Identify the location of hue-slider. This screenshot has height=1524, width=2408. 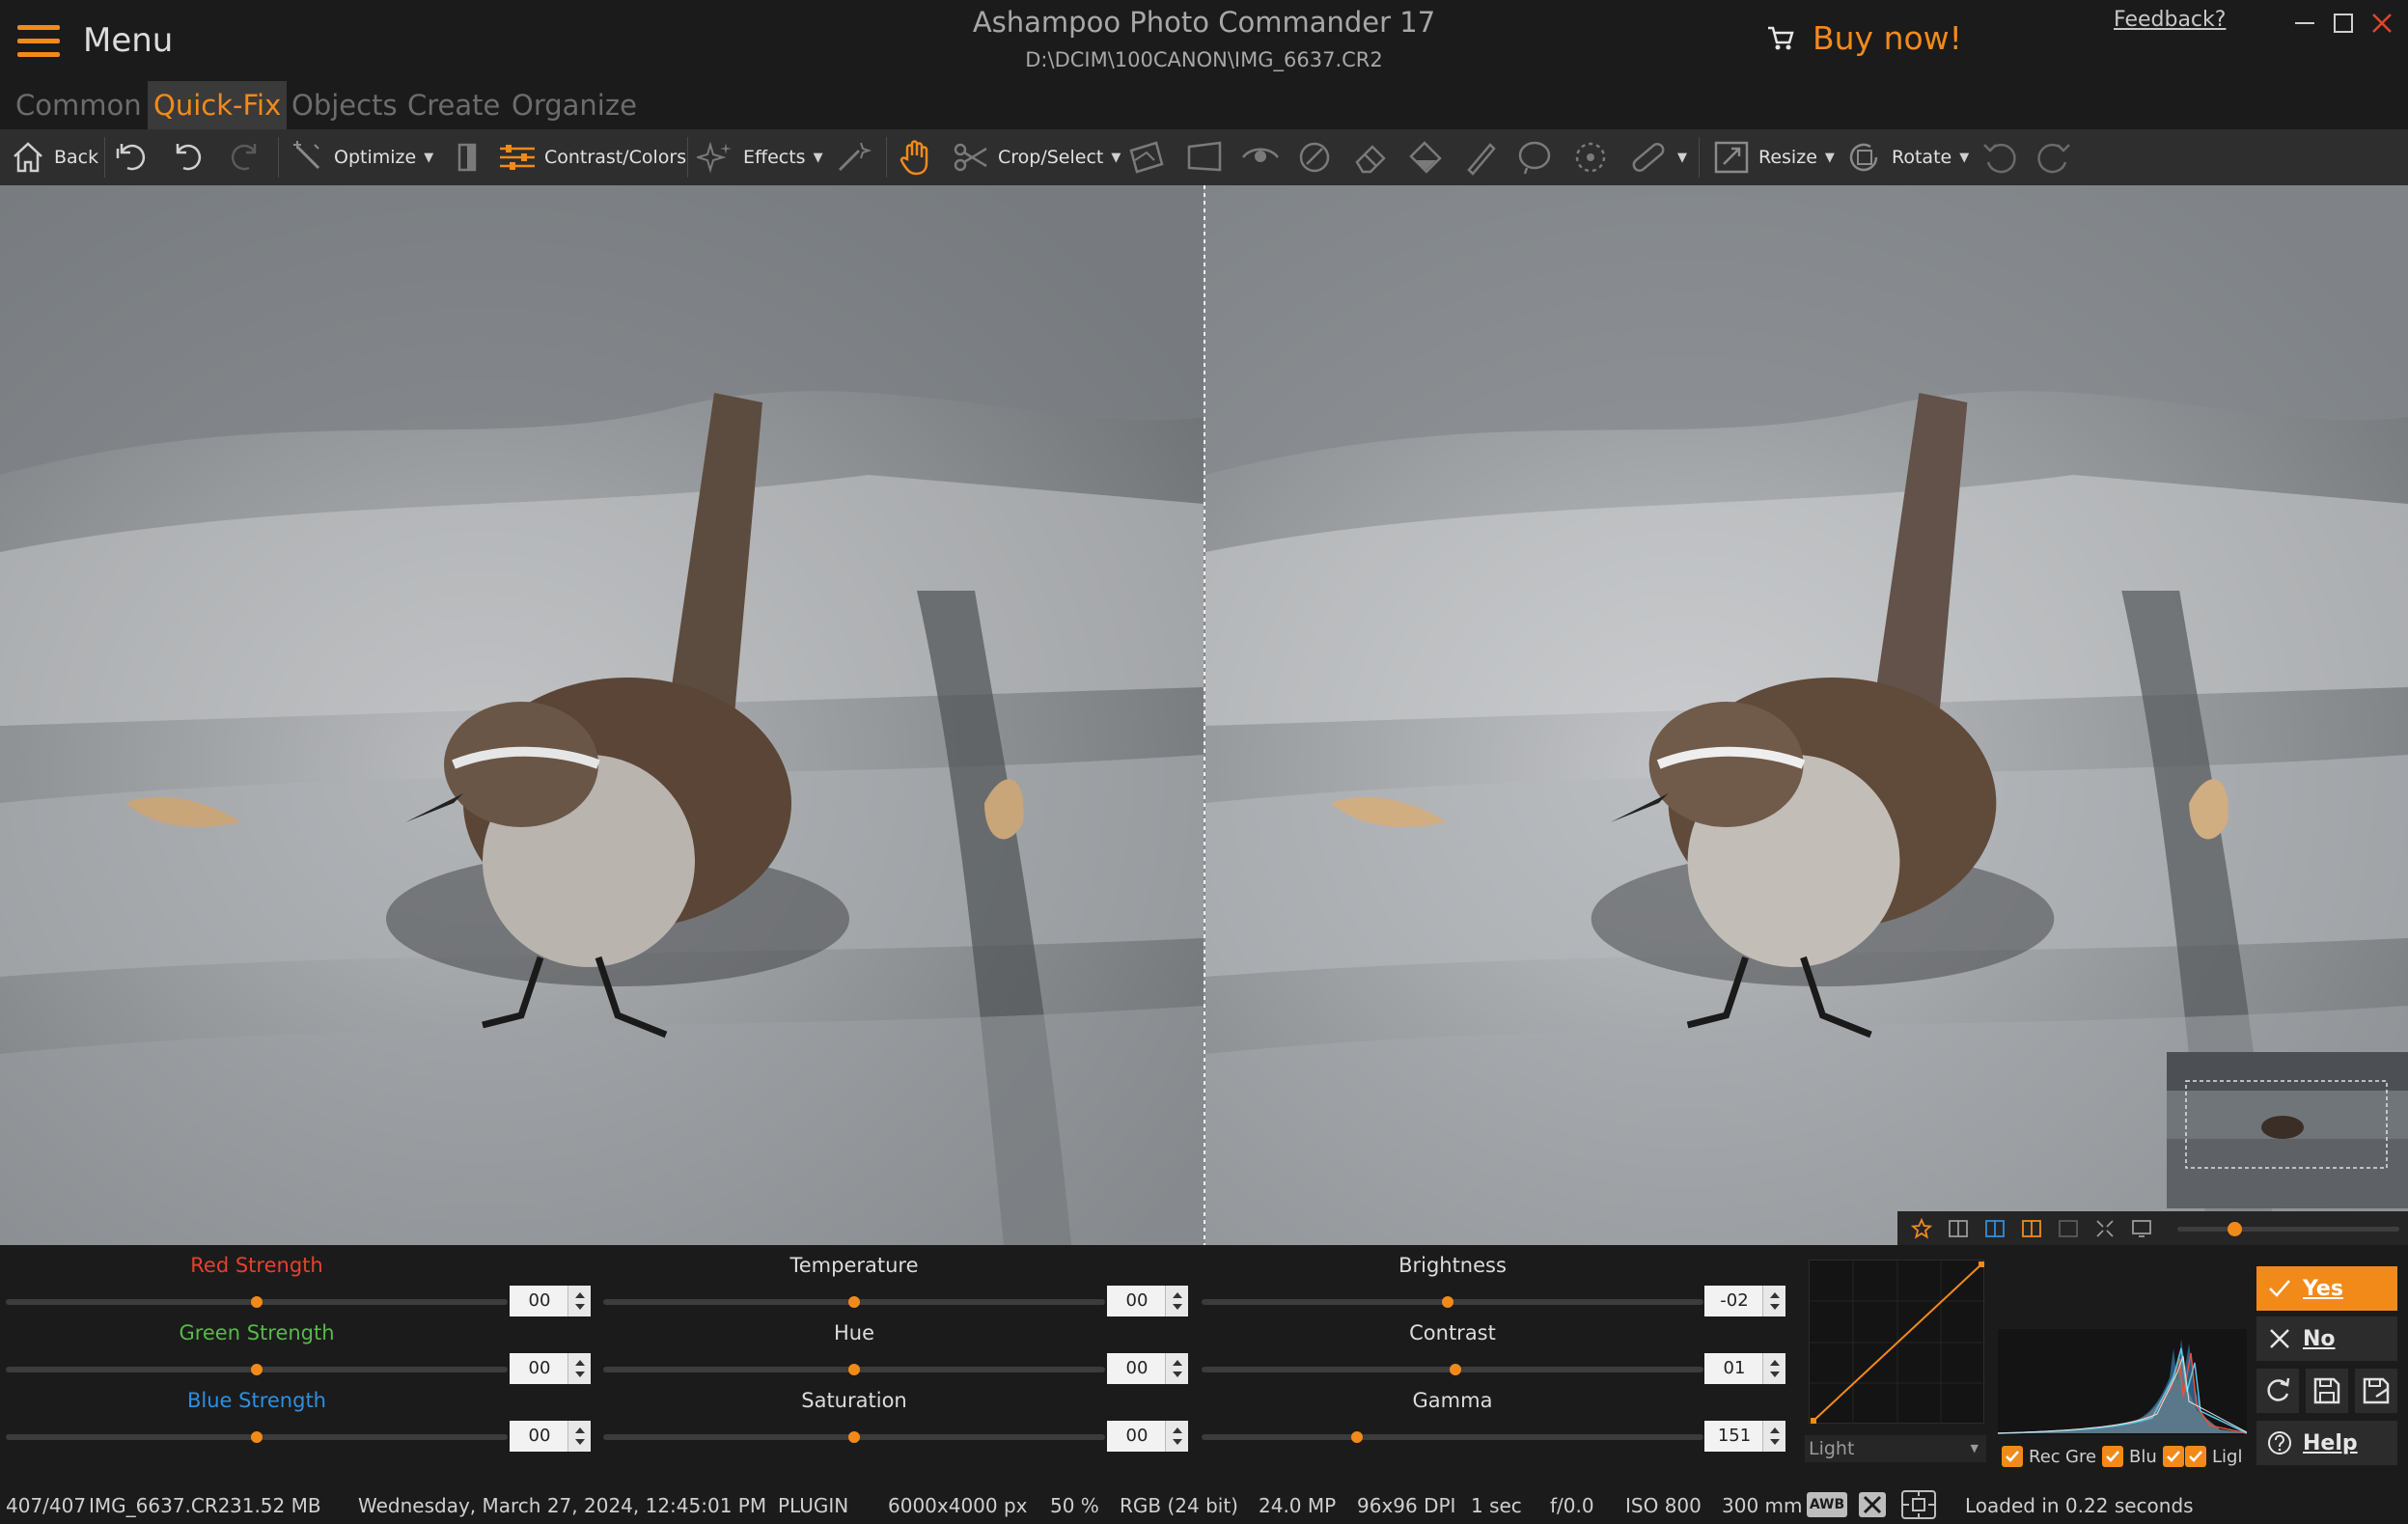
(854, 1369).